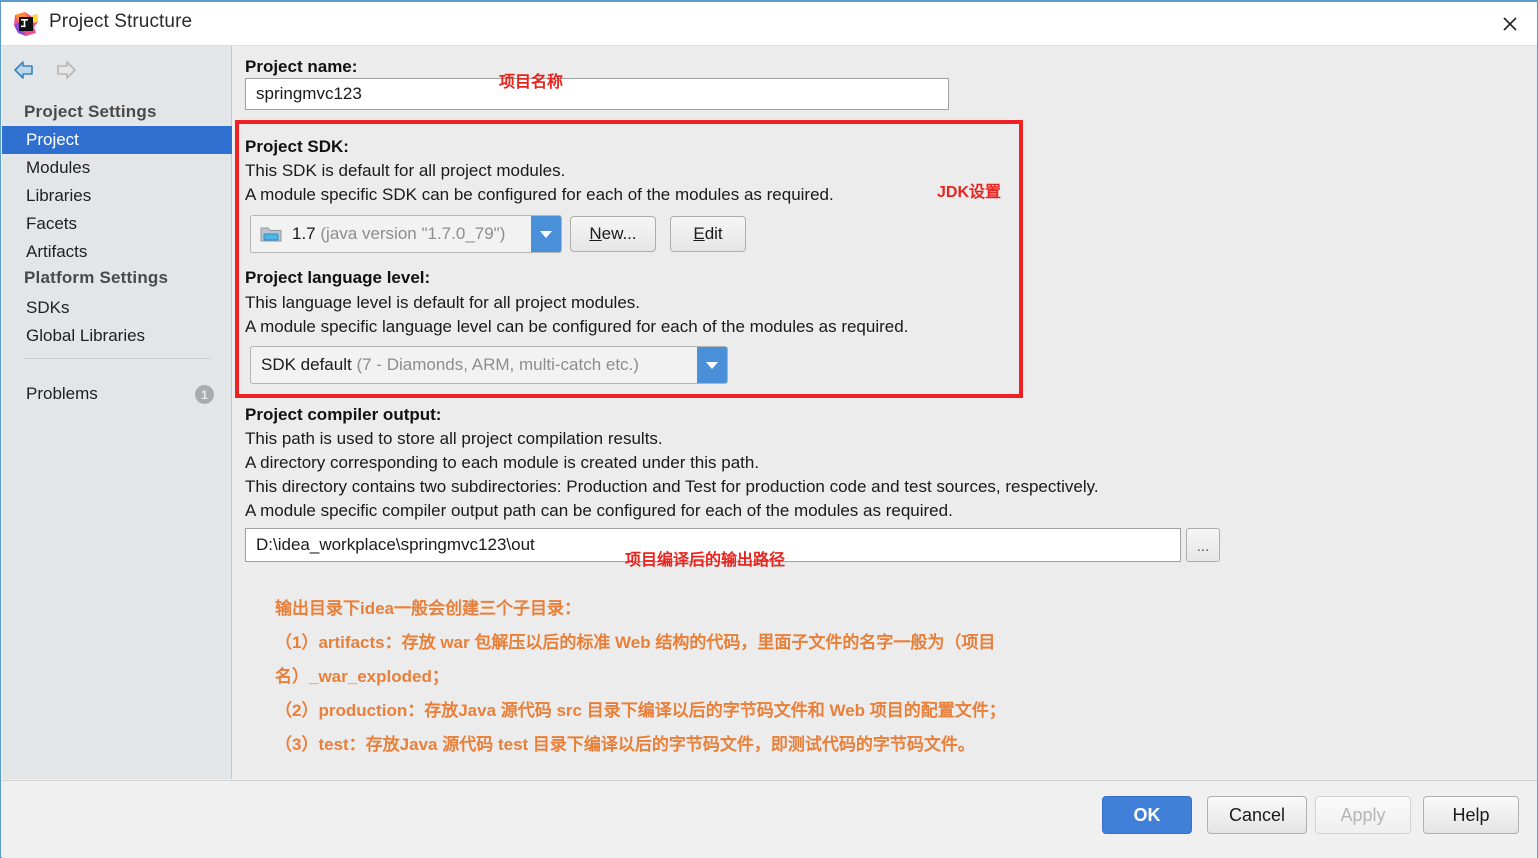 Image resolution: width=1538 pixels, height=858 pixels. I want to click on project-sdk-label: Project SDK:, so click(297, 146).